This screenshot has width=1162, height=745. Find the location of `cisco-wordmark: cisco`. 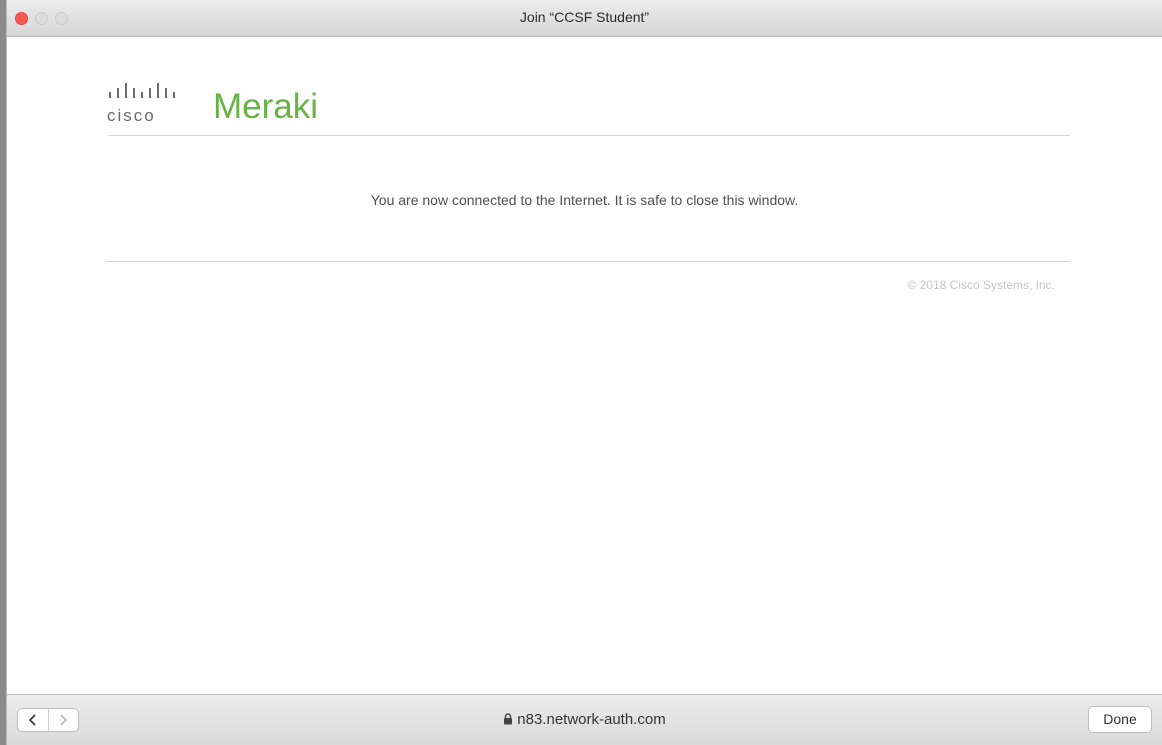

cisco-wordmark: cisco is located at coordinates (131, 115).